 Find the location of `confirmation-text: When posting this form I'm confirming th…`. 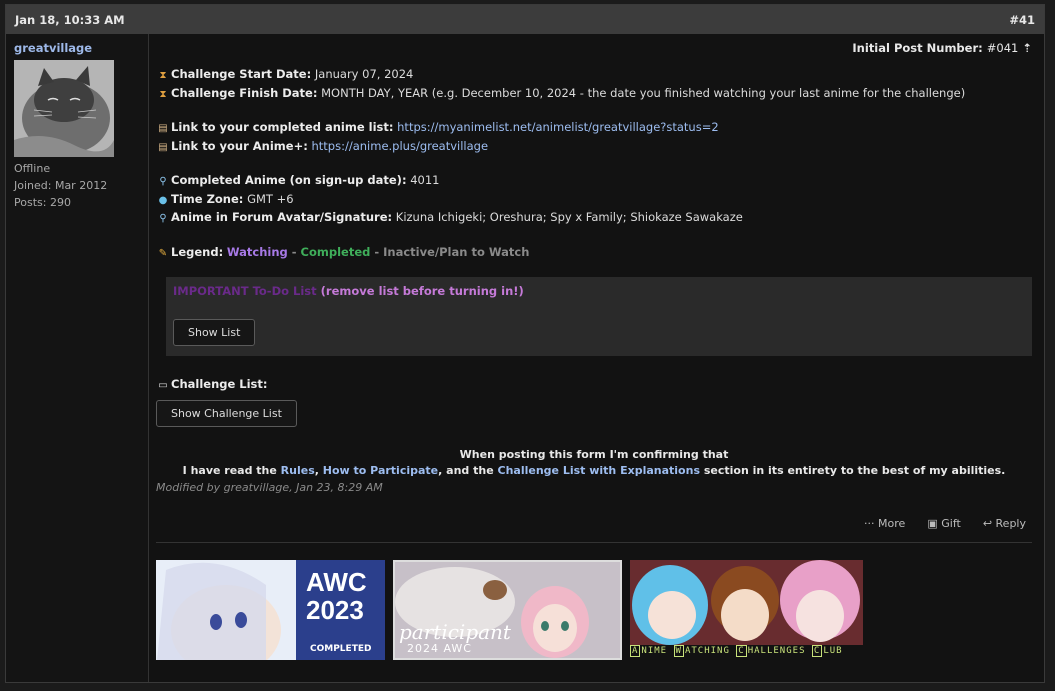

confirmation-text: When posting this form I'm confirming th… is located at coordinates (594, 462).